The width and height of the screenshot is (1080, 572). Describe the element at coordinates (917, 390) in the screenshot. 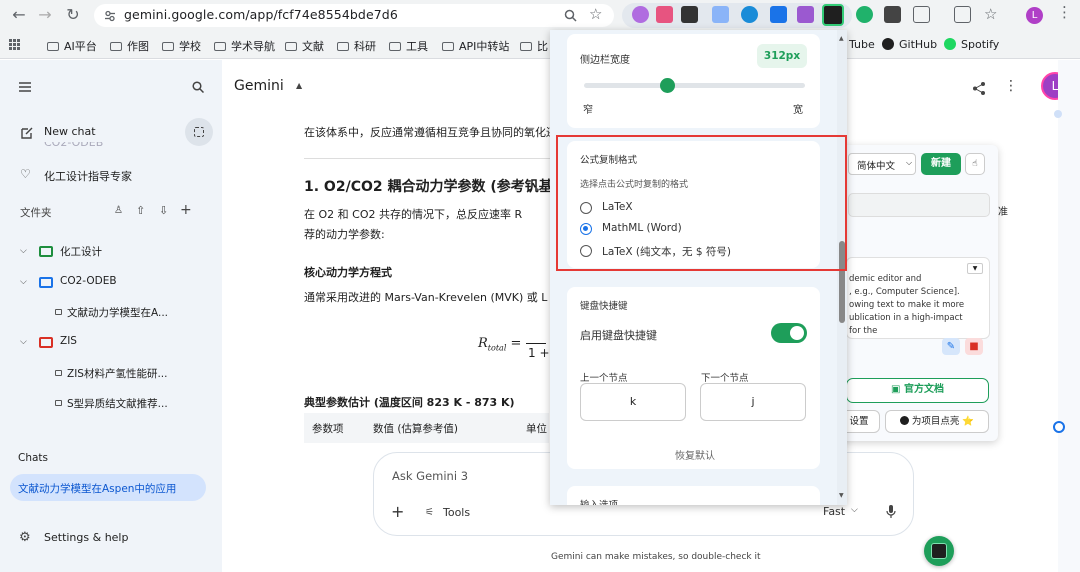

I see `docs-button: ▣ 官方文档` at that location.